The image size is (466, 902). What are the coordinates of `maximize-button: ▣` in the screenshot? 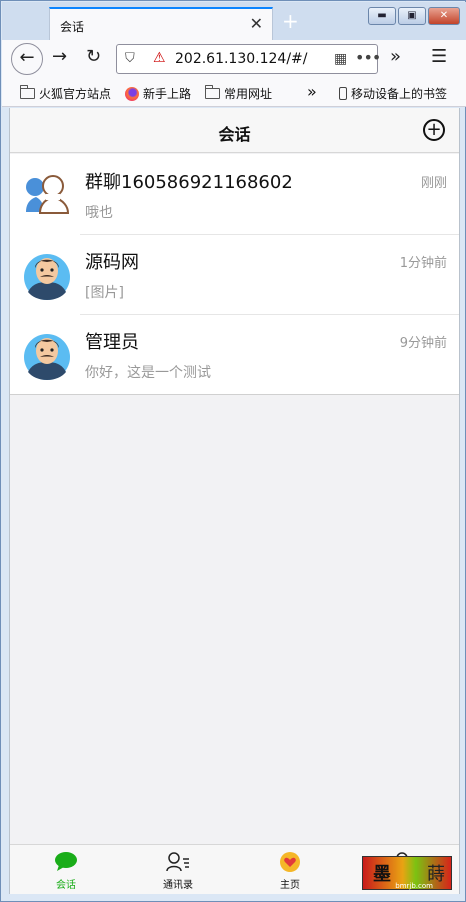 It's located at (412, 16).